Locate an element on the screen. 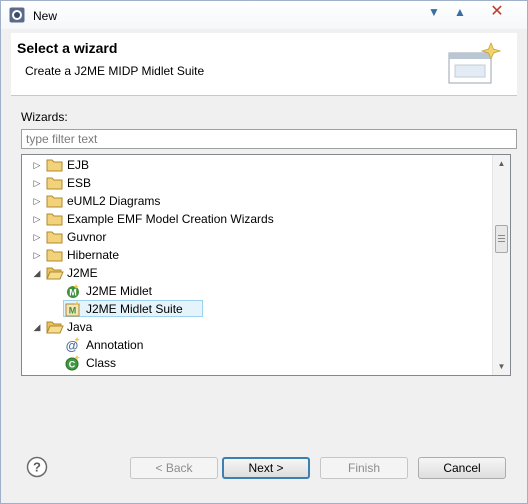 The image size is (528, 504). tree-item-label: Hibernate is located at coordinates (93, 255).